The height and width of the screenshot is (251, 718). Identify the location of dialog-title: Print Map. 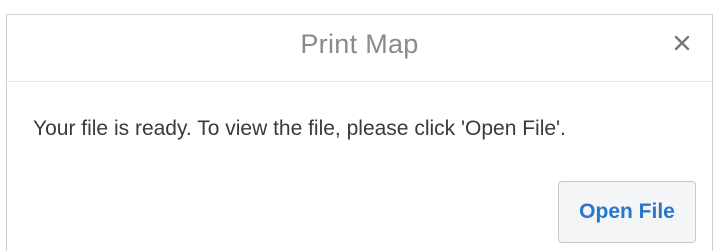
(359, 44).